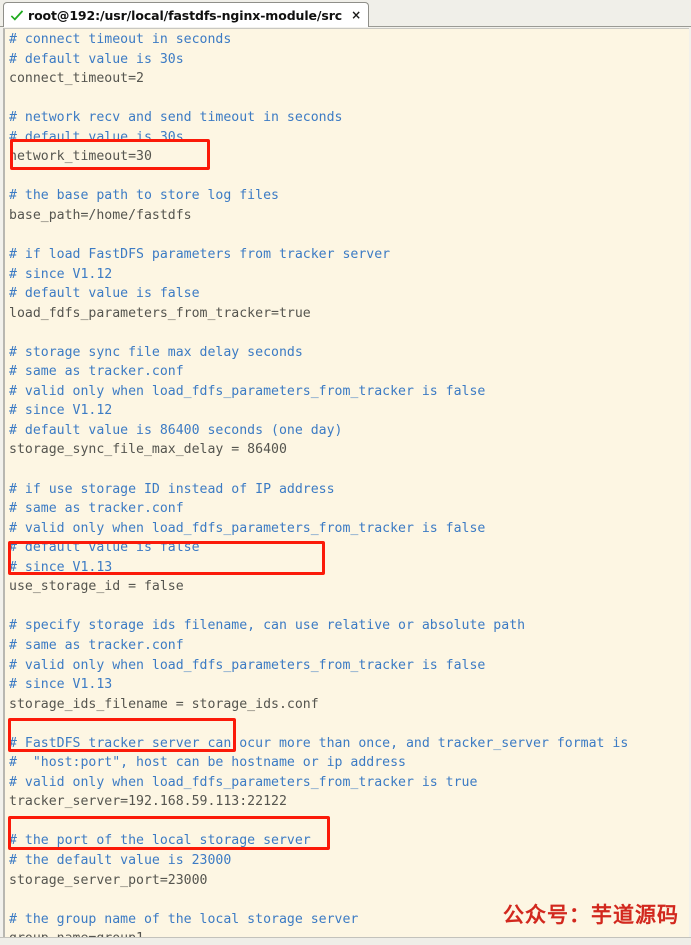  I want to click on code-line: network_timeout=30, so click(80, 157).